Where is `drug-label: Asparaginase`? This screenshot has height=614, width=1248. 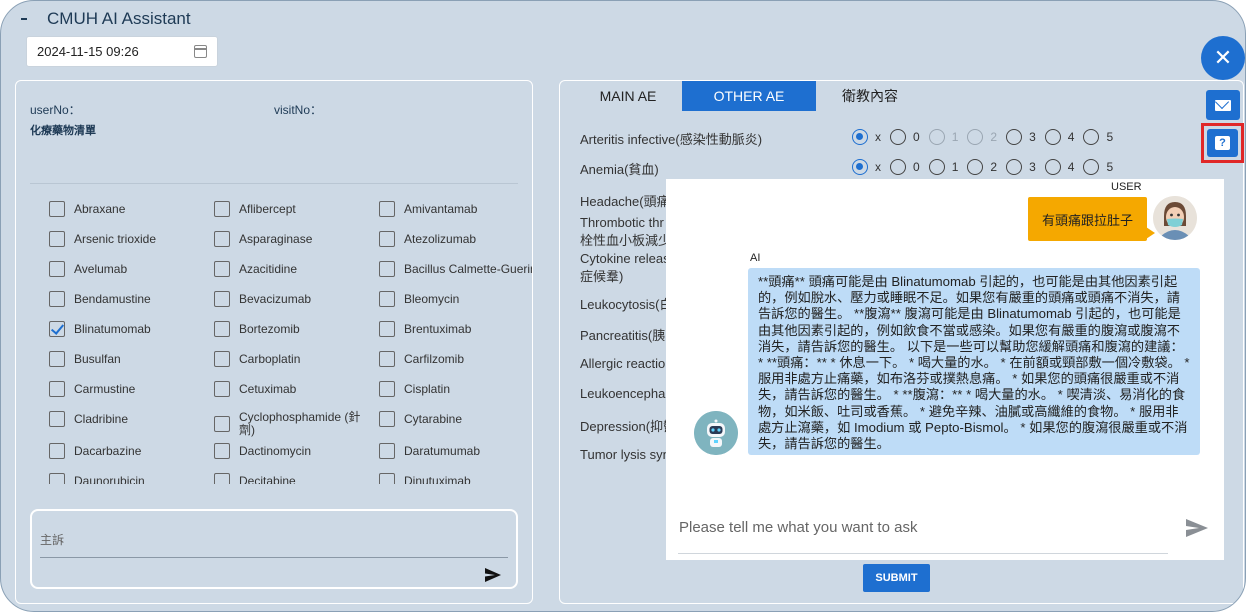 drug-label: Asparaginase is located at coordinates (276, 238).